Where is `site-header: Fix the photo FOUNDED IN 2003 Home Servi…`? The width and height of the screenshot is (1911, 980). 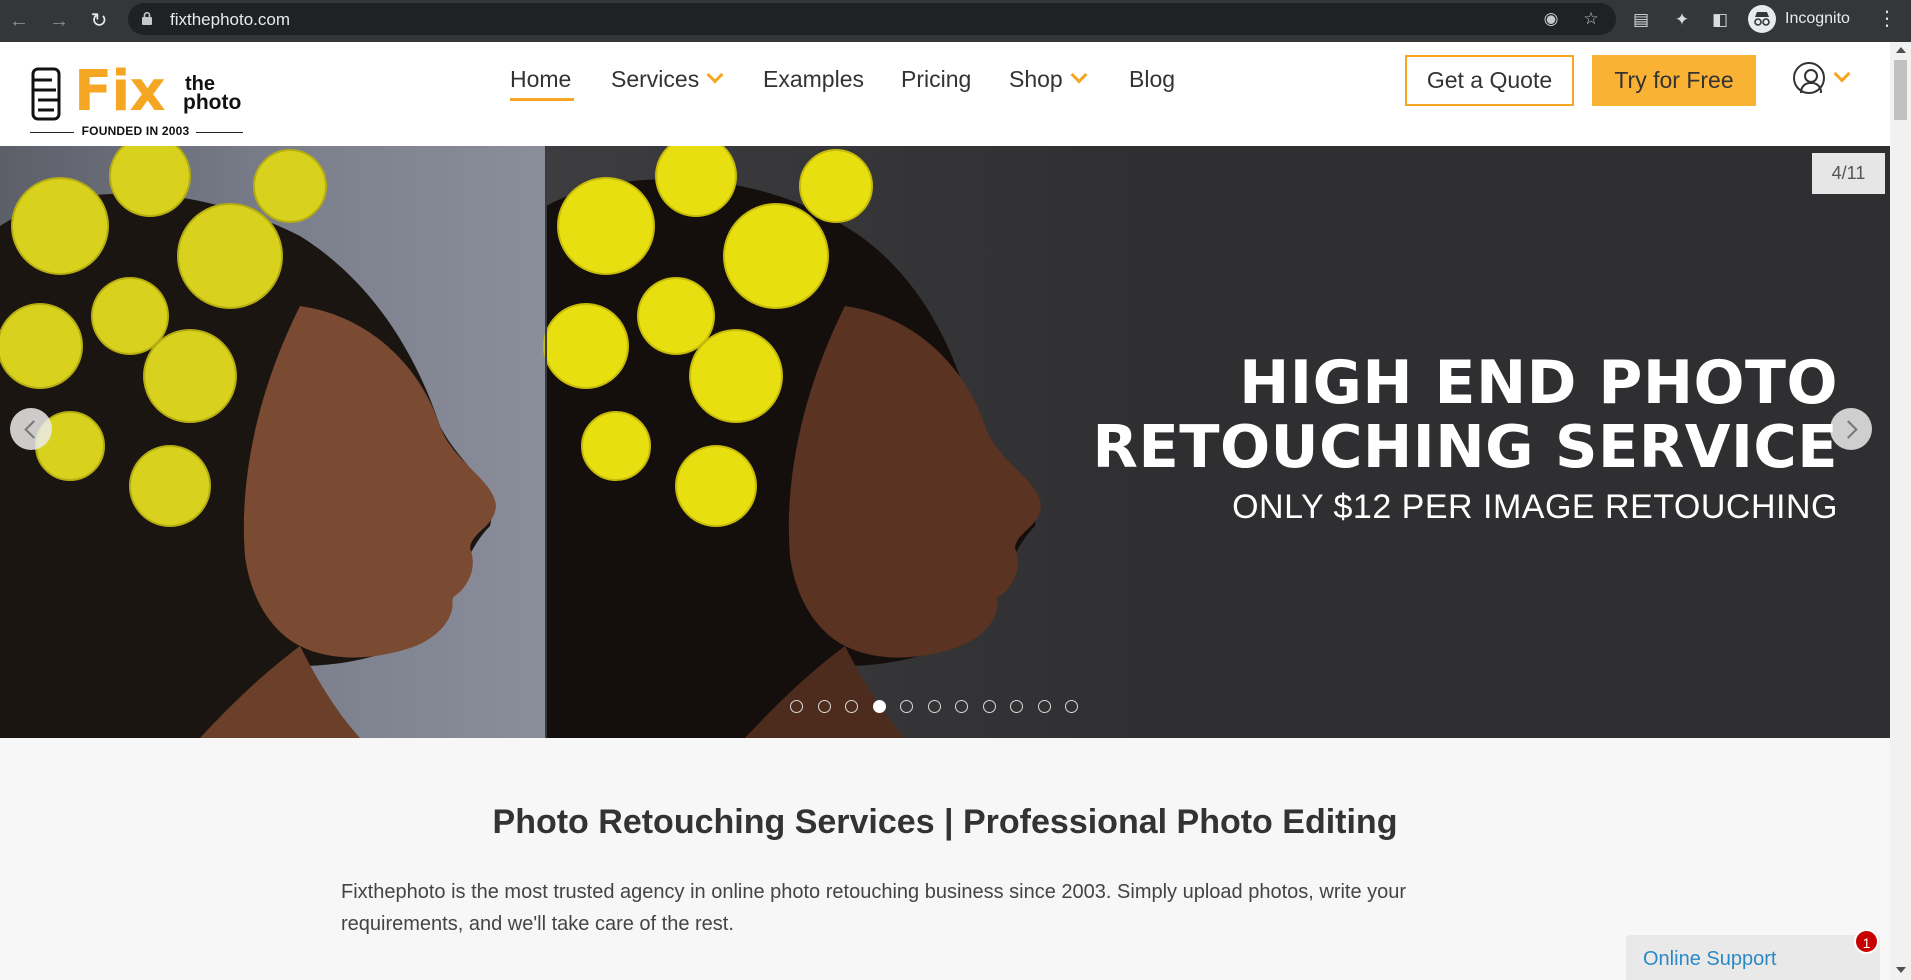 site-header: Fix the photo FOUNDED IN 2003 Home Servi… is located at coordinates (945, 94).